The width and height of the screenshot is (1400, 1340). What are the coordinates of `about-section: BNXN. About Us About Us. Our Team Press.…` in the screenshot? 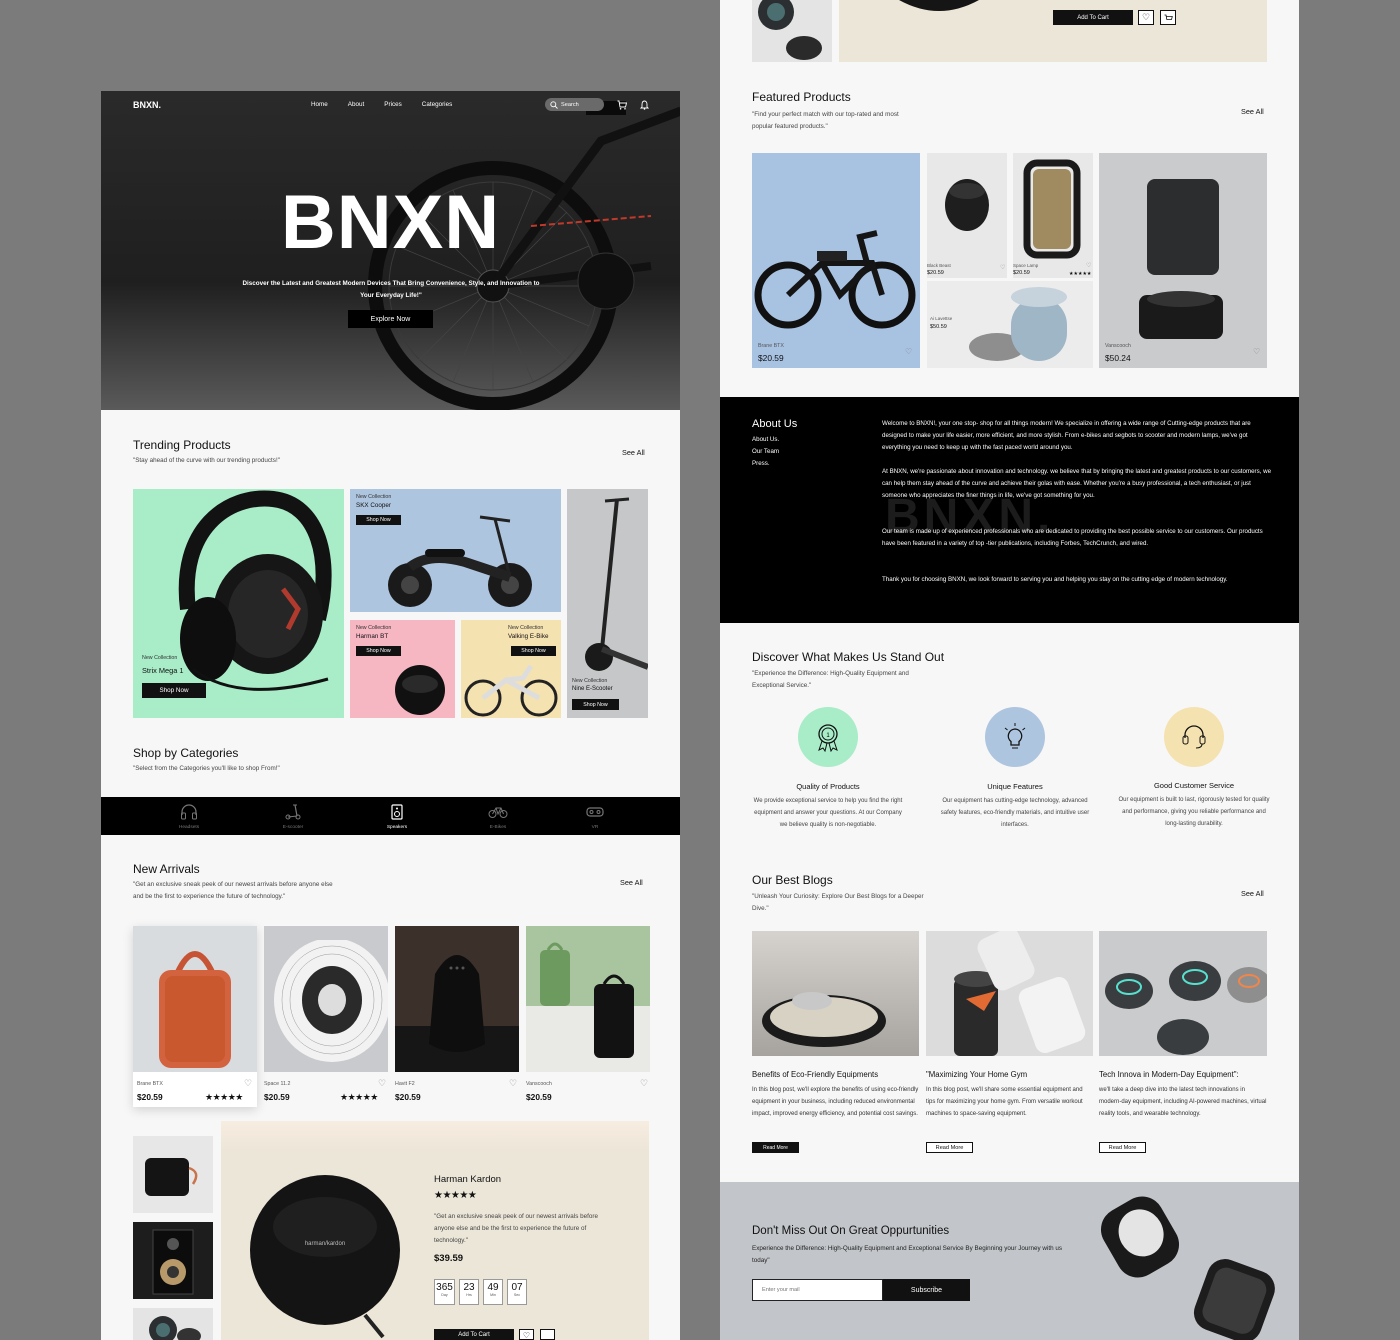 It's located at (1009, 510).